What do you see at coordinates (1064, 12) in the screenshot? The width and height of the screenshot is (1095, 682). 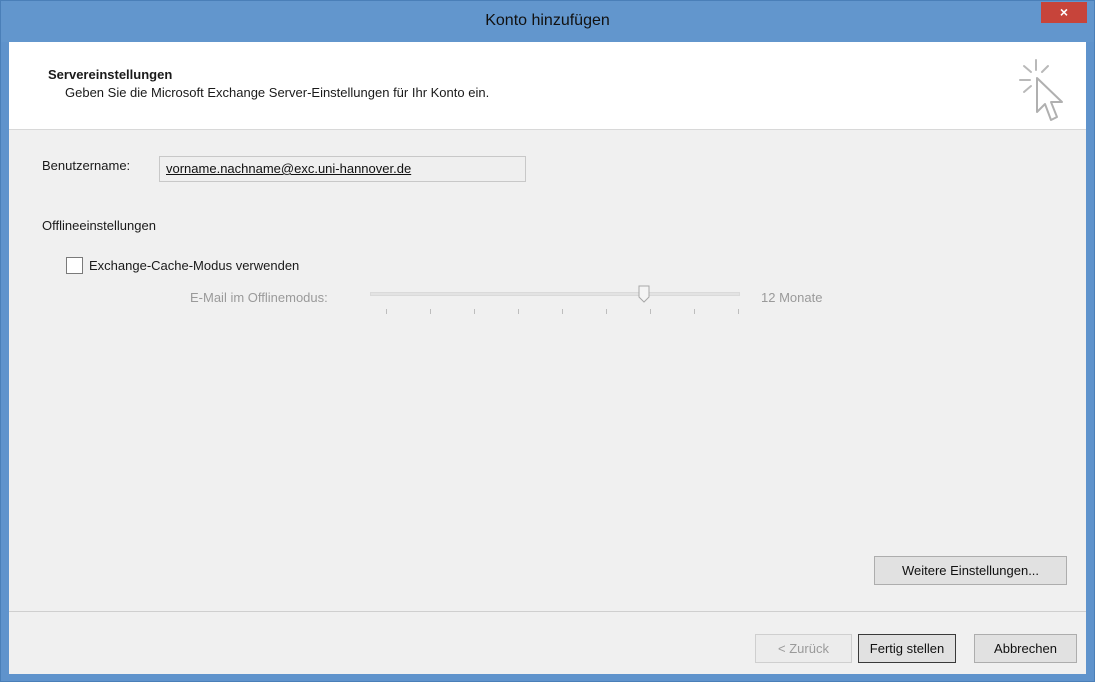 I see `close-button: ×` at bounding box center [1064, 12].